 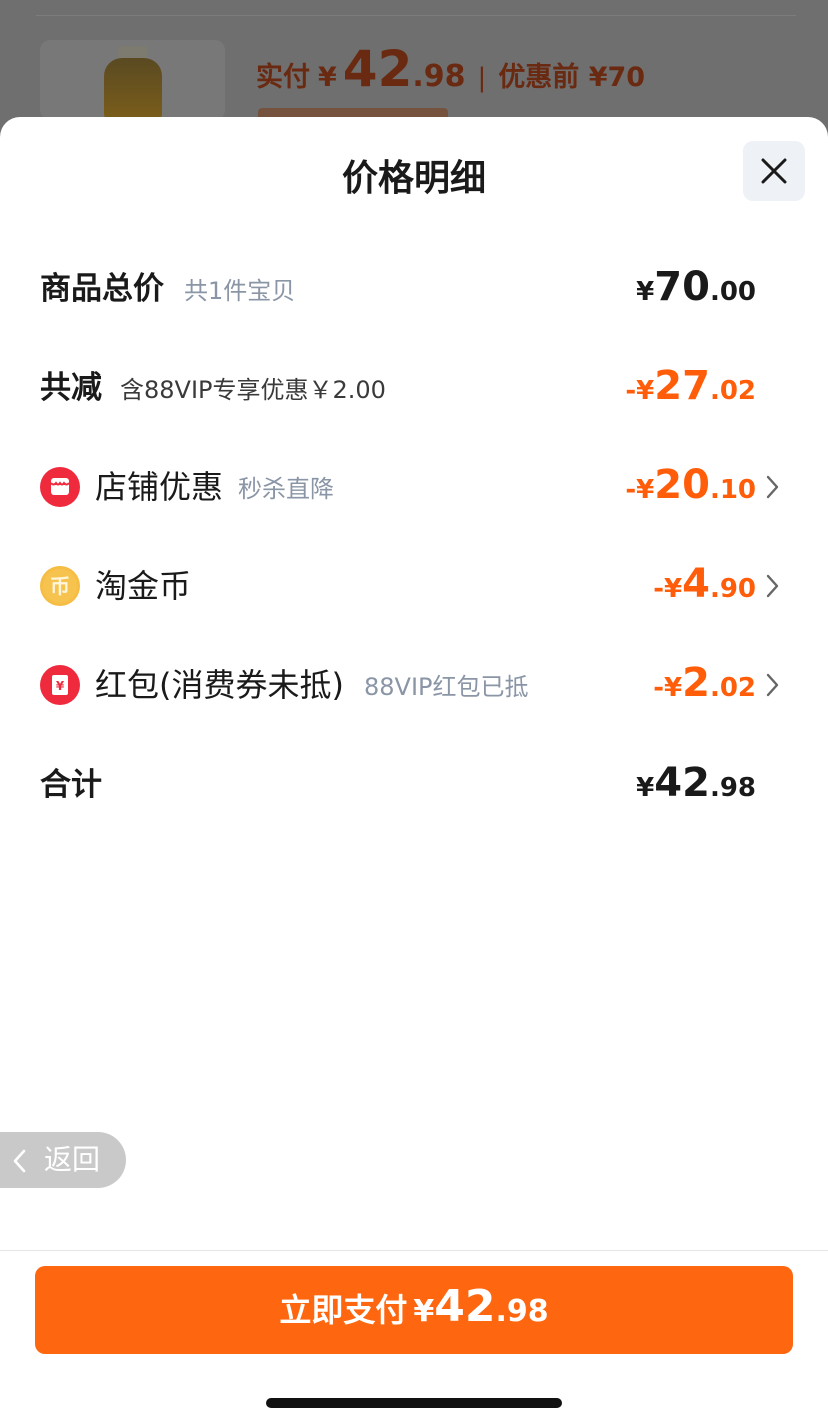 What do you see at coordinates (682, 386) in the screenshot?
I see `discount-int: 27` at bounding box center [682, 386].